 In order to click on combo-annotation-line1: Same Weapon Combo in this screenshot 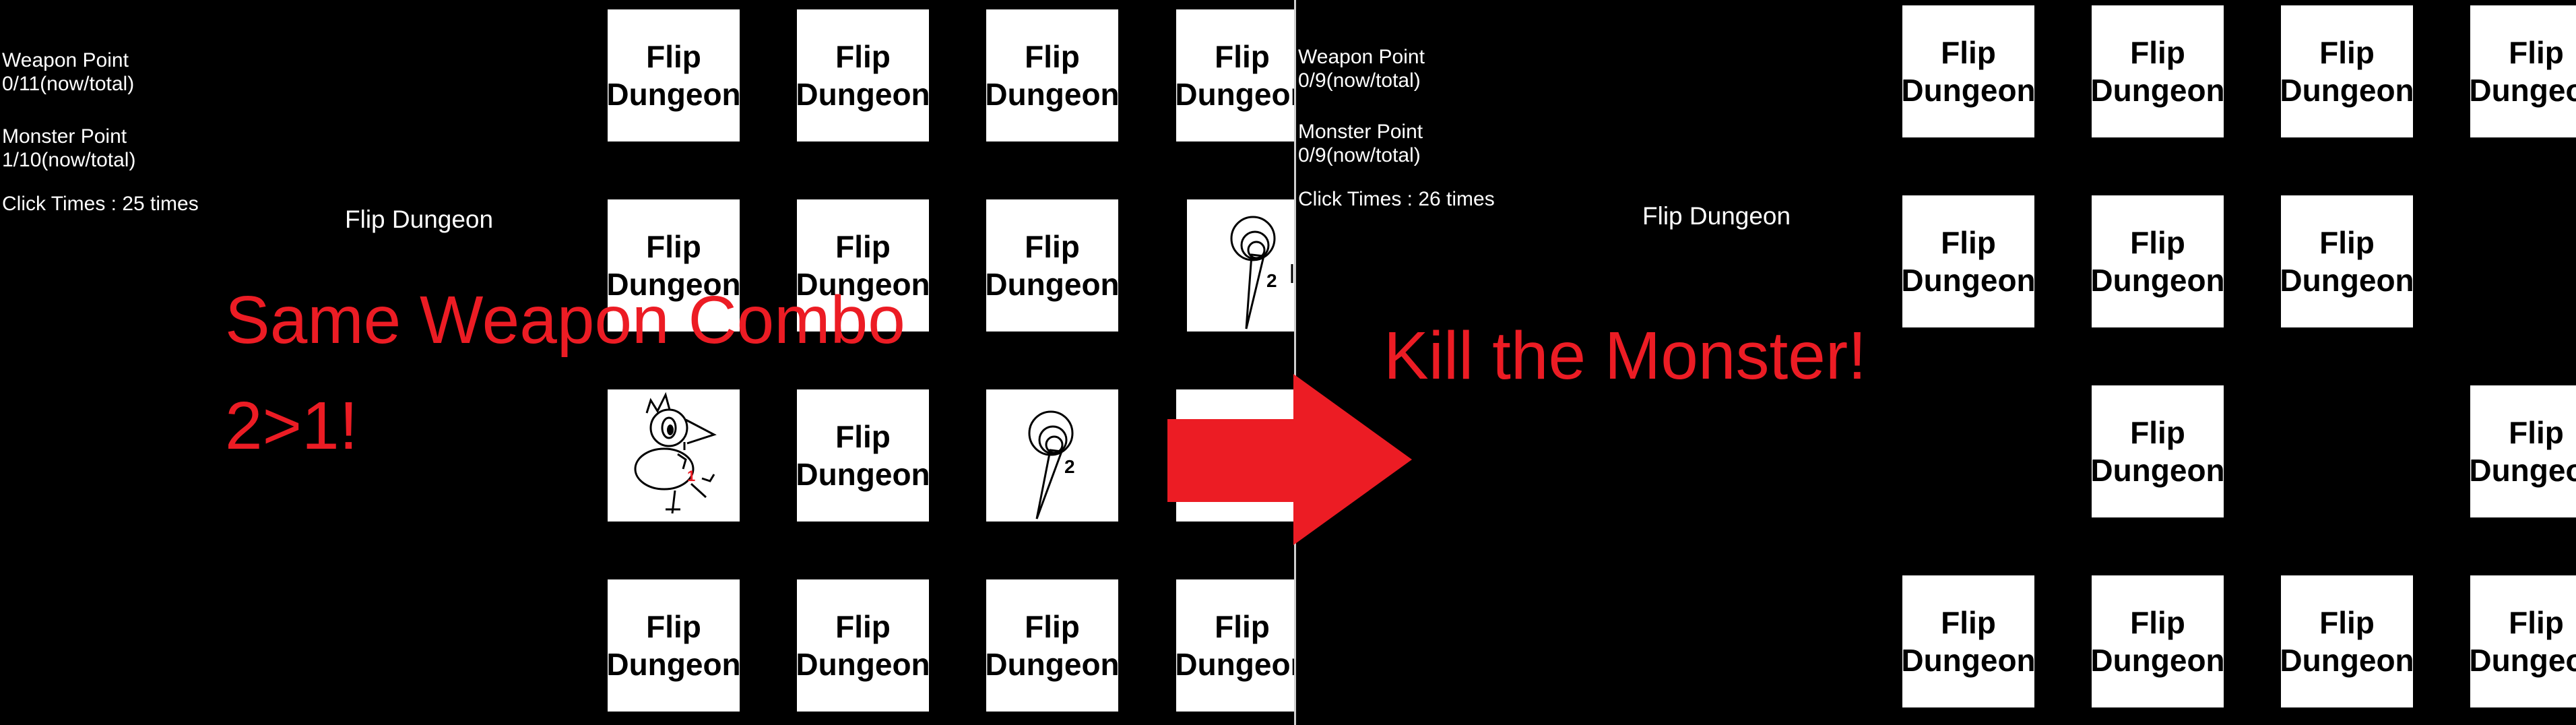, I will do `click(565, 320)`.